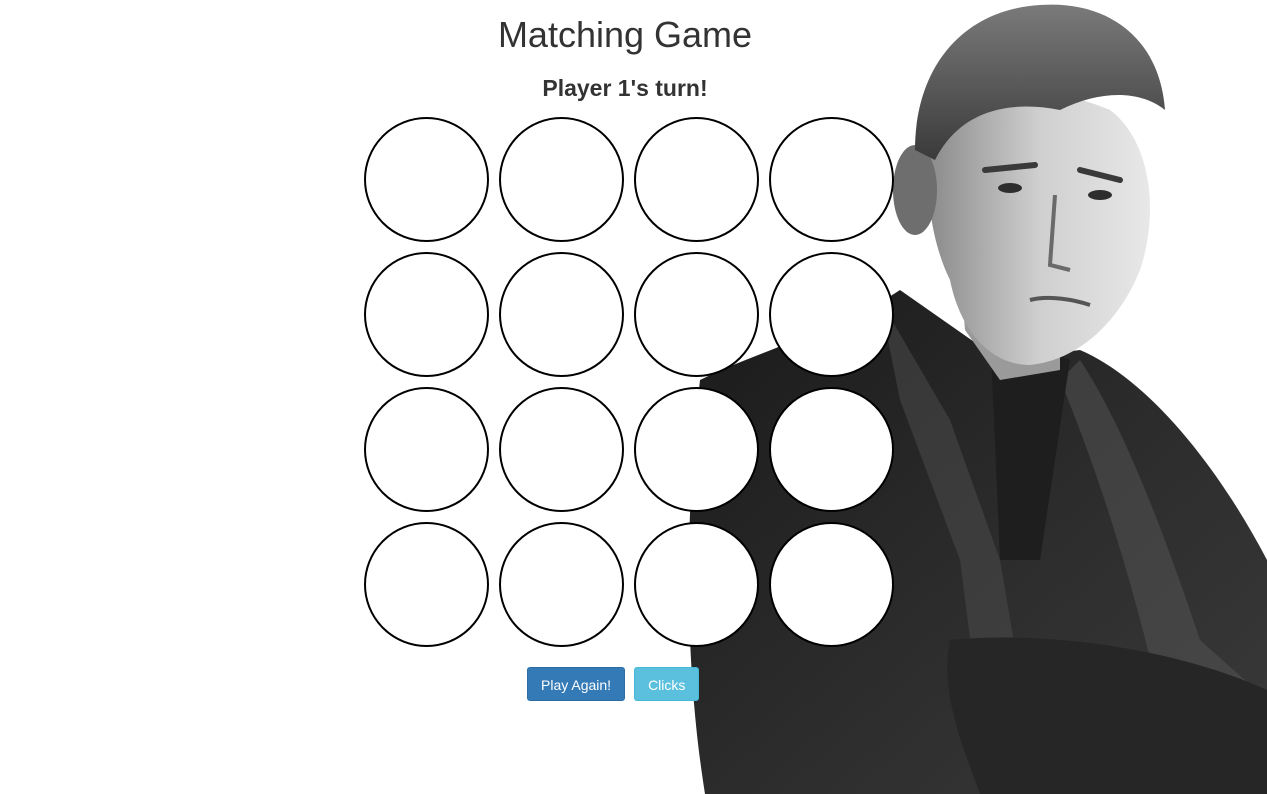 This screenshot has height=794, width=1267. Describe the element at coordinates (667, 684) in the screenshot. I see `clicks-button: Clicks` at that location.